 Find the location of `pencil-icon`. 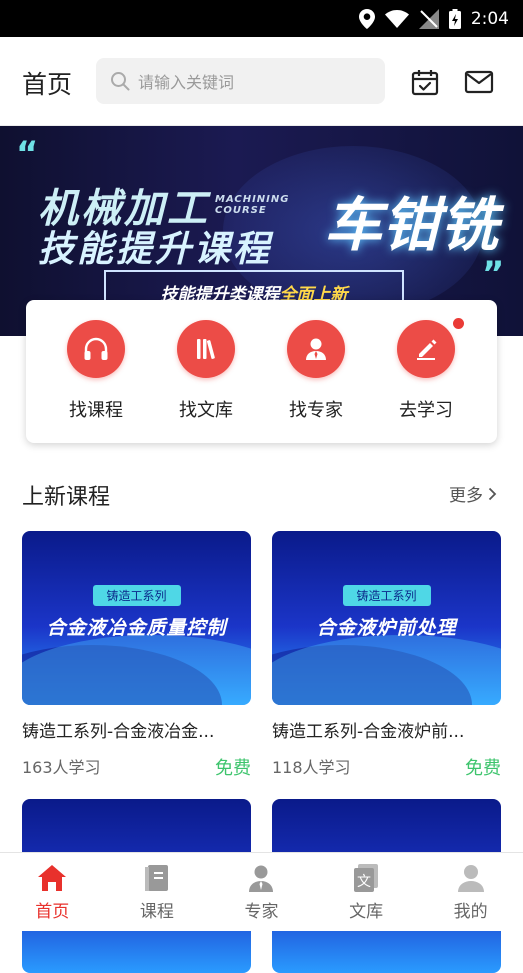

pencil-icon is located at coordinates (426, 349).